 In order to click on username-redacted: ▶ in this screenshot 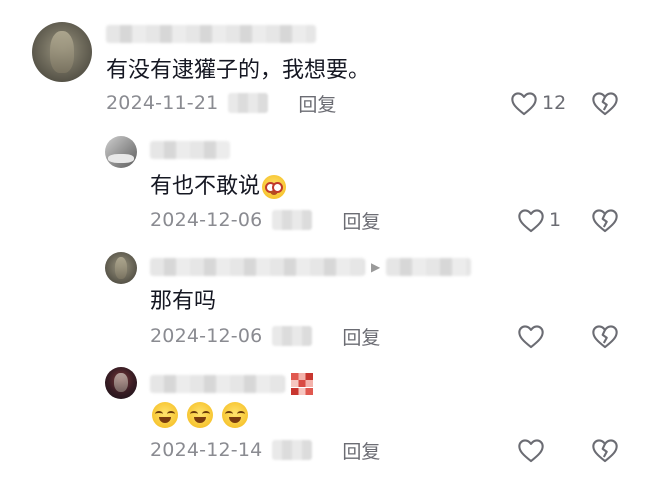, I will do `click(311, 267)`.